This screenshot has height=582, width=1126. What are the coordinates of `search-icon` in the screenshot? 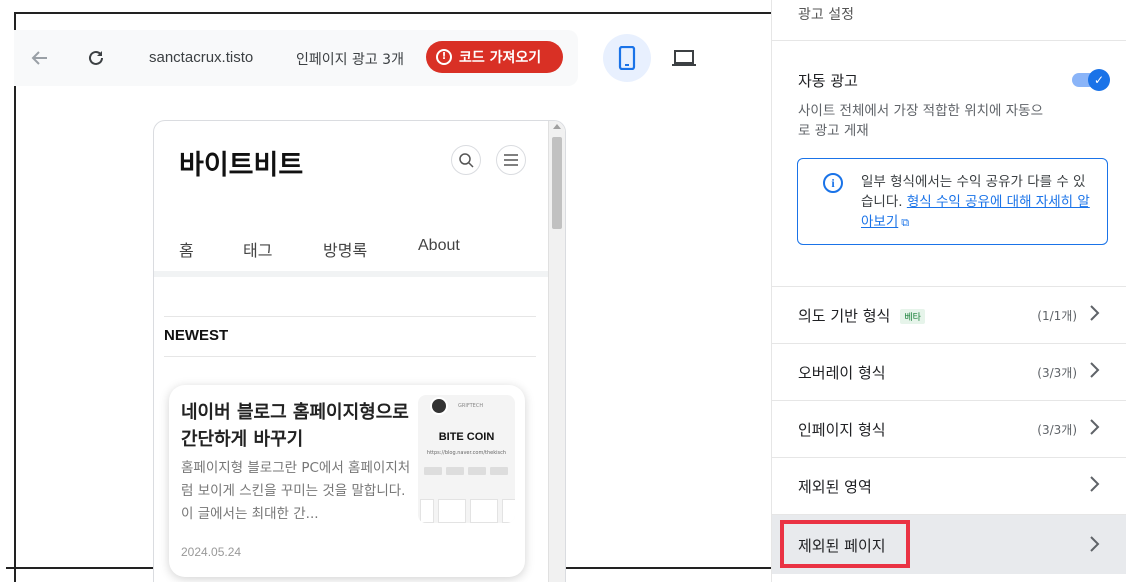 It's located at (466, 160).